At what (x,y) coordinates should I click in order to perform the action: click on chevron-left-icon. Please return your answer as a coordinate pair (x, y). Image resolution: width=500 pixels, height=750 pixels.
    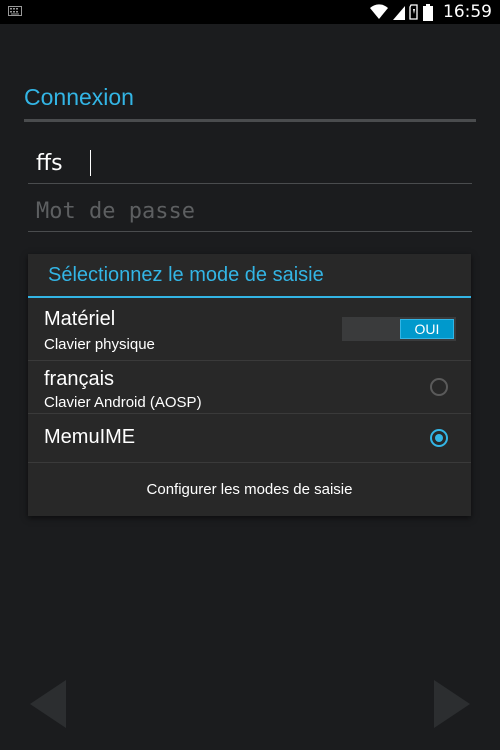
    Looking at the image, I should click on (48, 704).